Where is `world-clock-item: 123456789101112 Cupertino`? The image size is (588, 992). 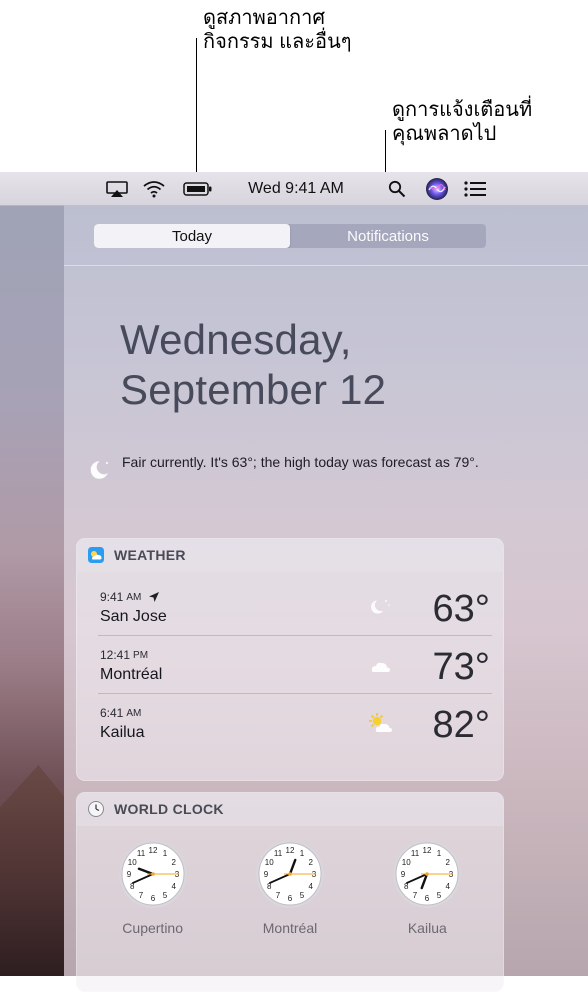 world-clock-item: 123456789101112 Cupertino is located at coordinates (153, 887).